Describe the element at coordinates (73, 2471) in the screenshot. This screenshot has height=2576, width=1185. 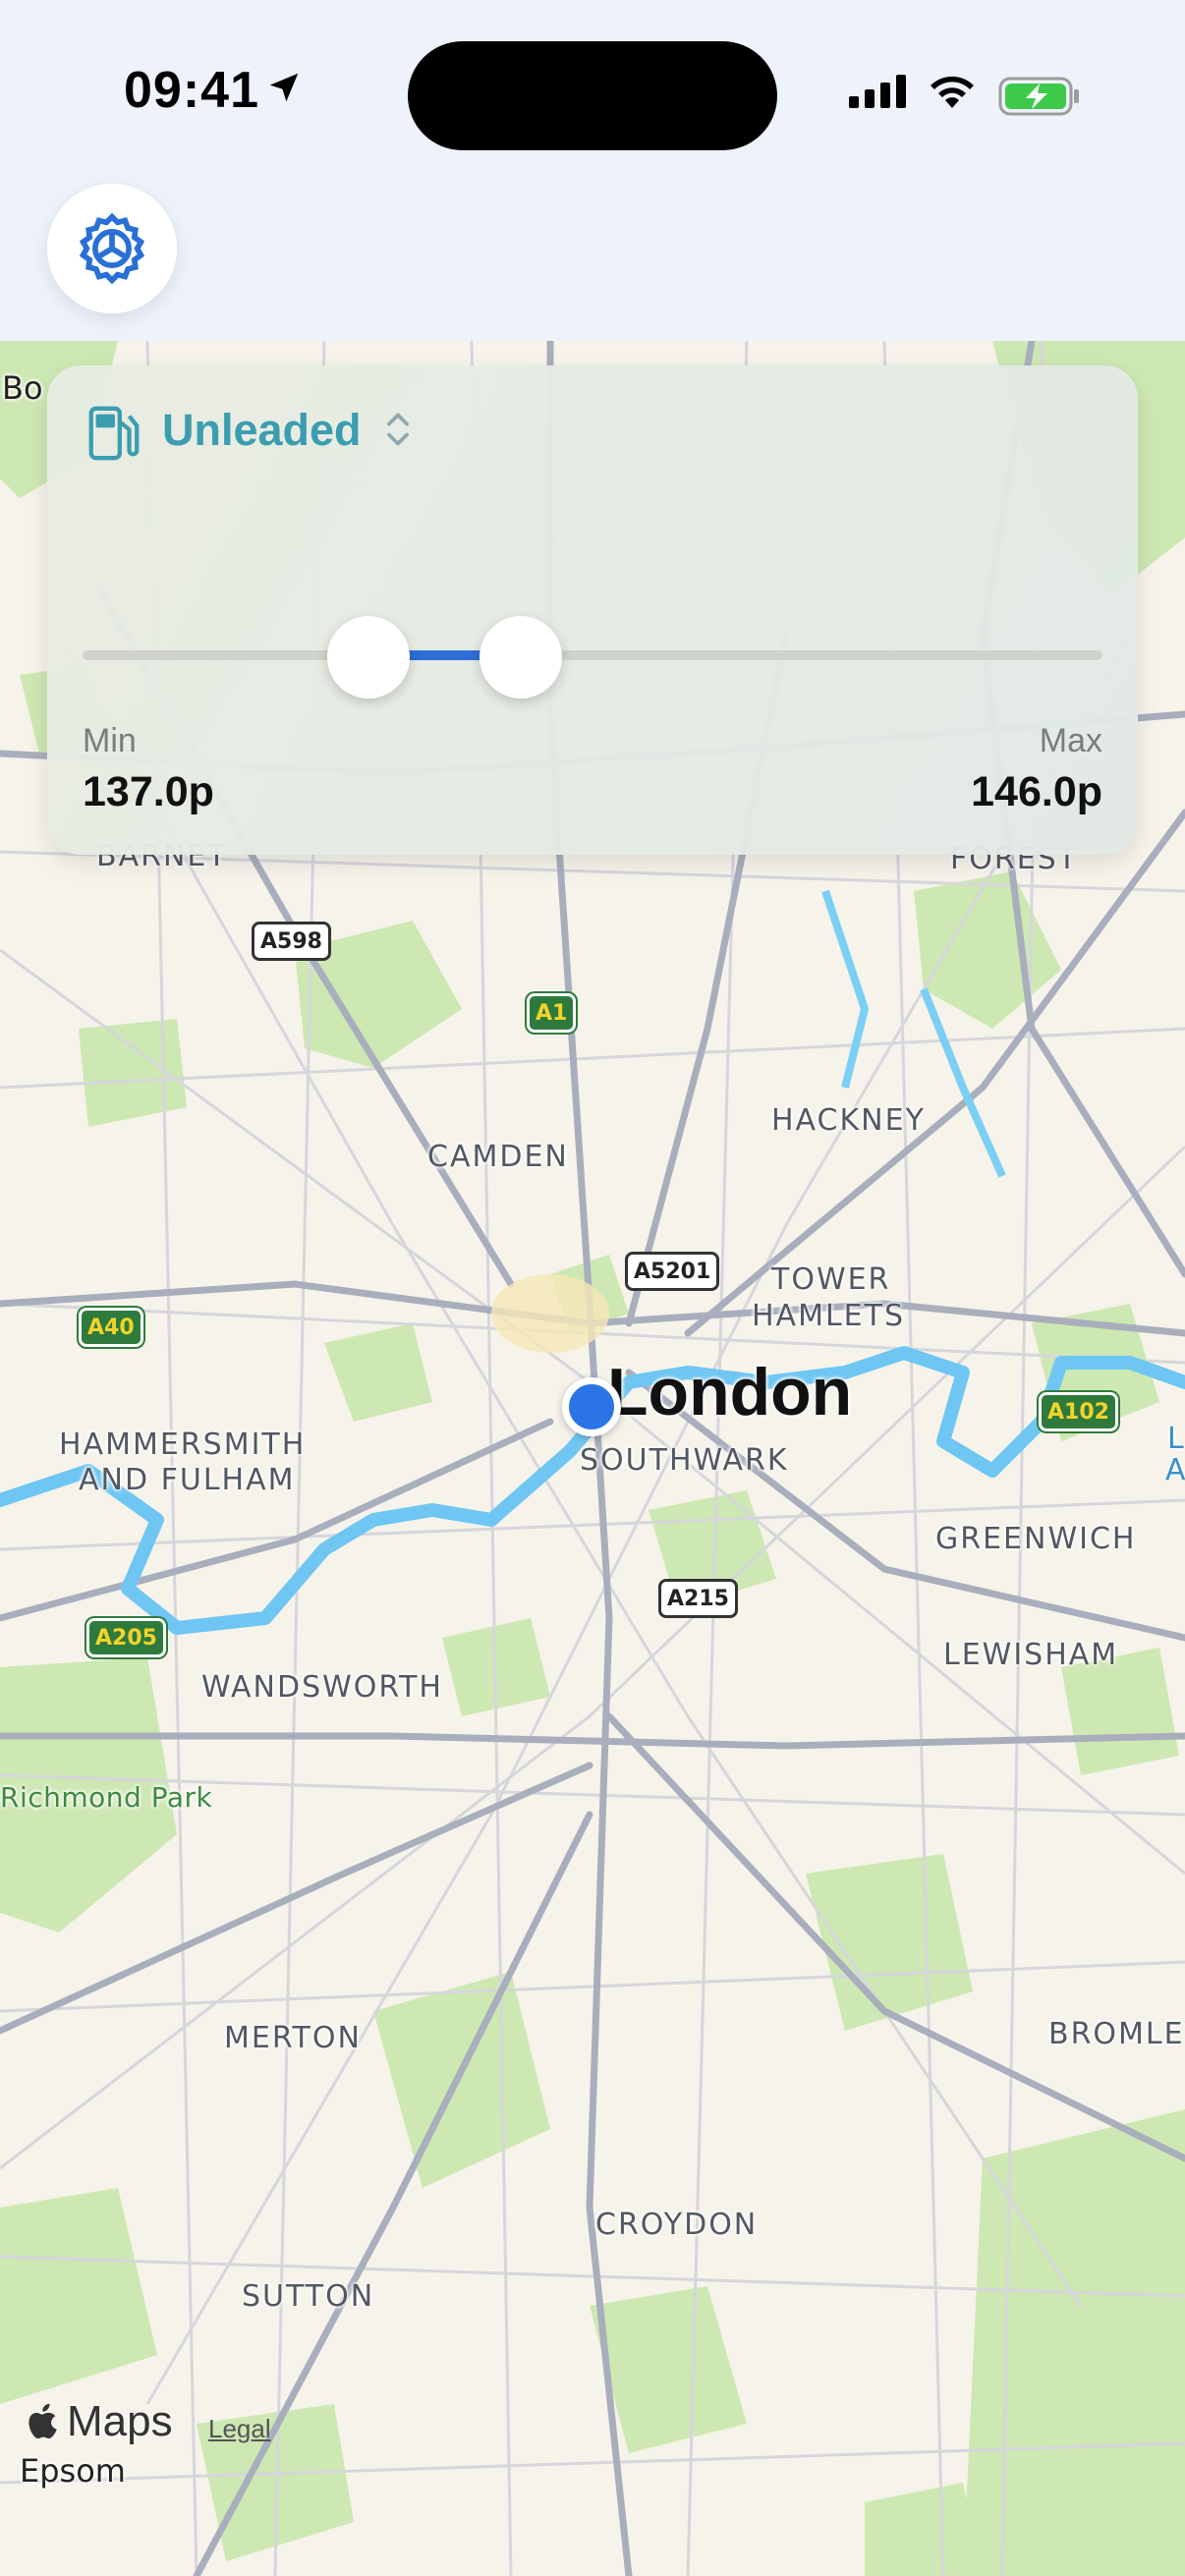
I see `place-label: Epsom` at that location.